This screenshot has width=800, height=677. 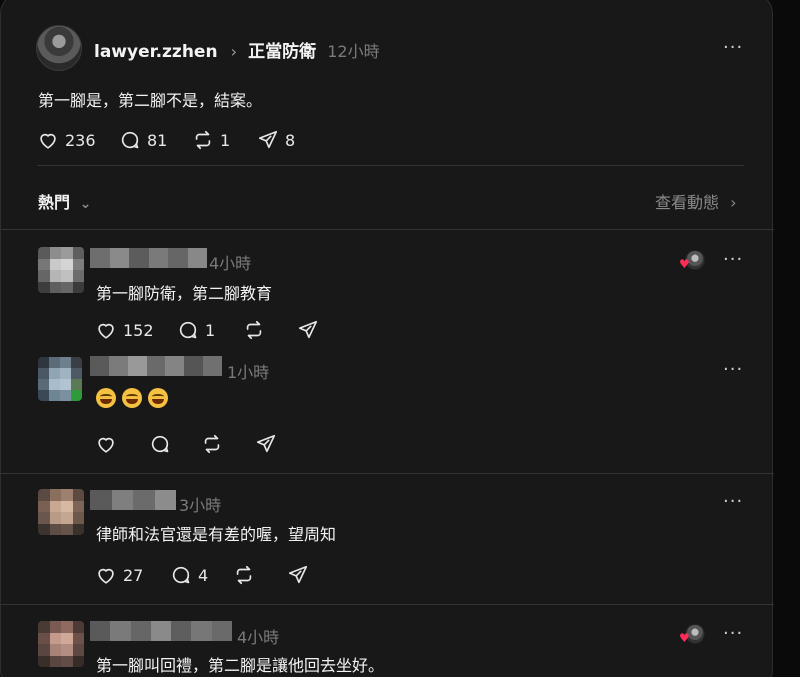 What do you see at coordinates (210, 330) in the screenshot?
I see `comment-count: 1` at bounding box center [210, 330].